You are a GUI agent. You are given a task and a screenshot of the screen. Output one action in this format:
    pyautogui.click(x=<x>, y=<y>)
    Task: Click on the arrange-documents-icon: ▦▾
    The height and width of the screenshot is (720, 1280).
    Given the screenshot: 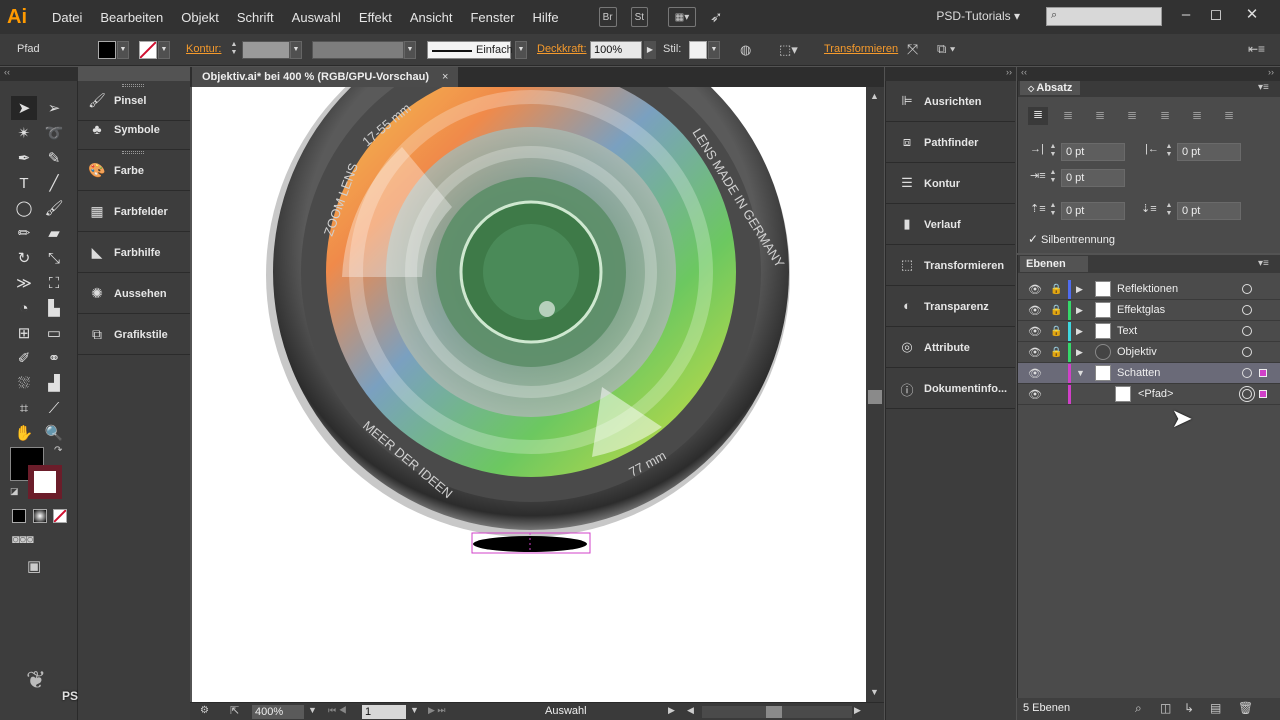 What is the action you would take?
    pyautogui.click(x=682, y=17)
    